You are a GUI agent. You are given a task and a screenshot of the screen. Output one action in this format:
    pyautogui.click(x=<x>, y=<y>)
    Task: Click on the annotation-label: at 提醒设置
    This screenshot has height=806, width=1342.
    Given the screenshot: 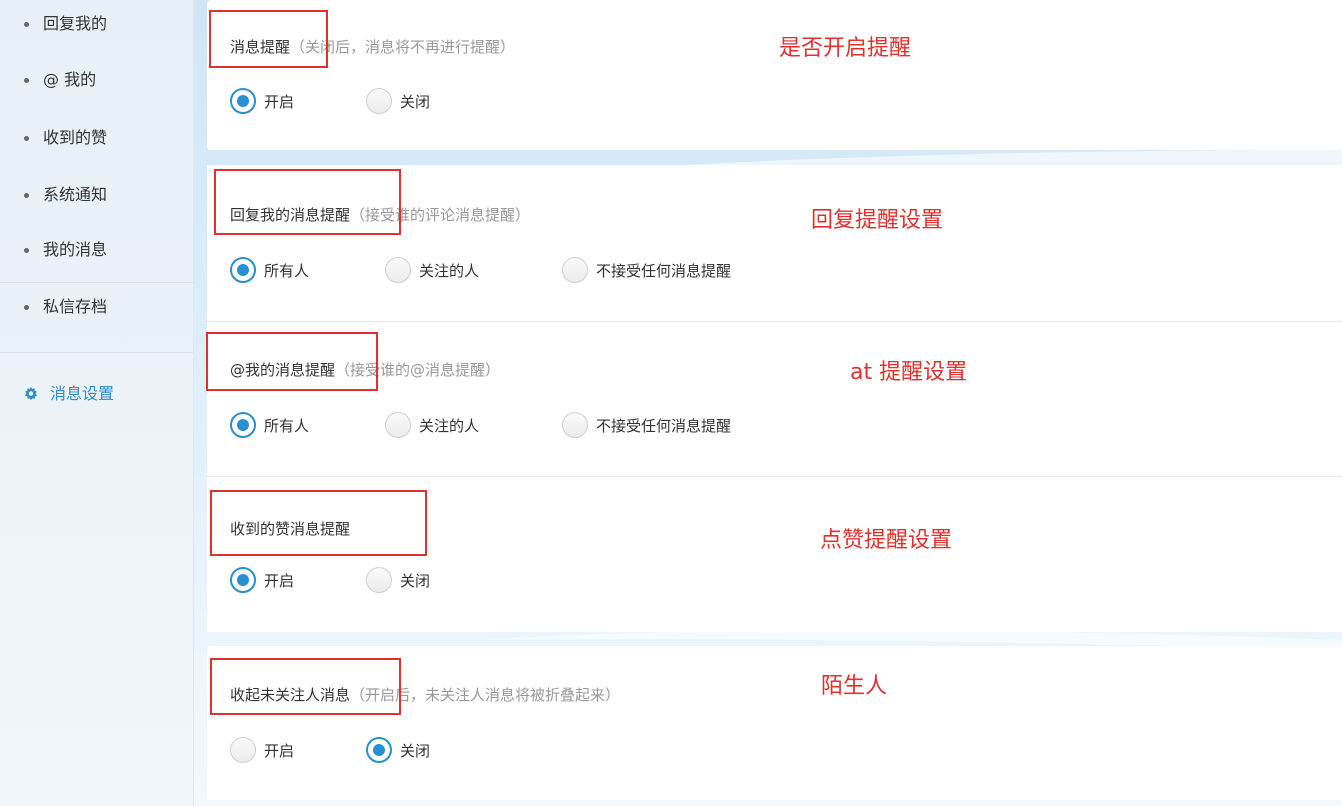 What is the action you would take?
    pyautogui.click(x=909, y=372)
    